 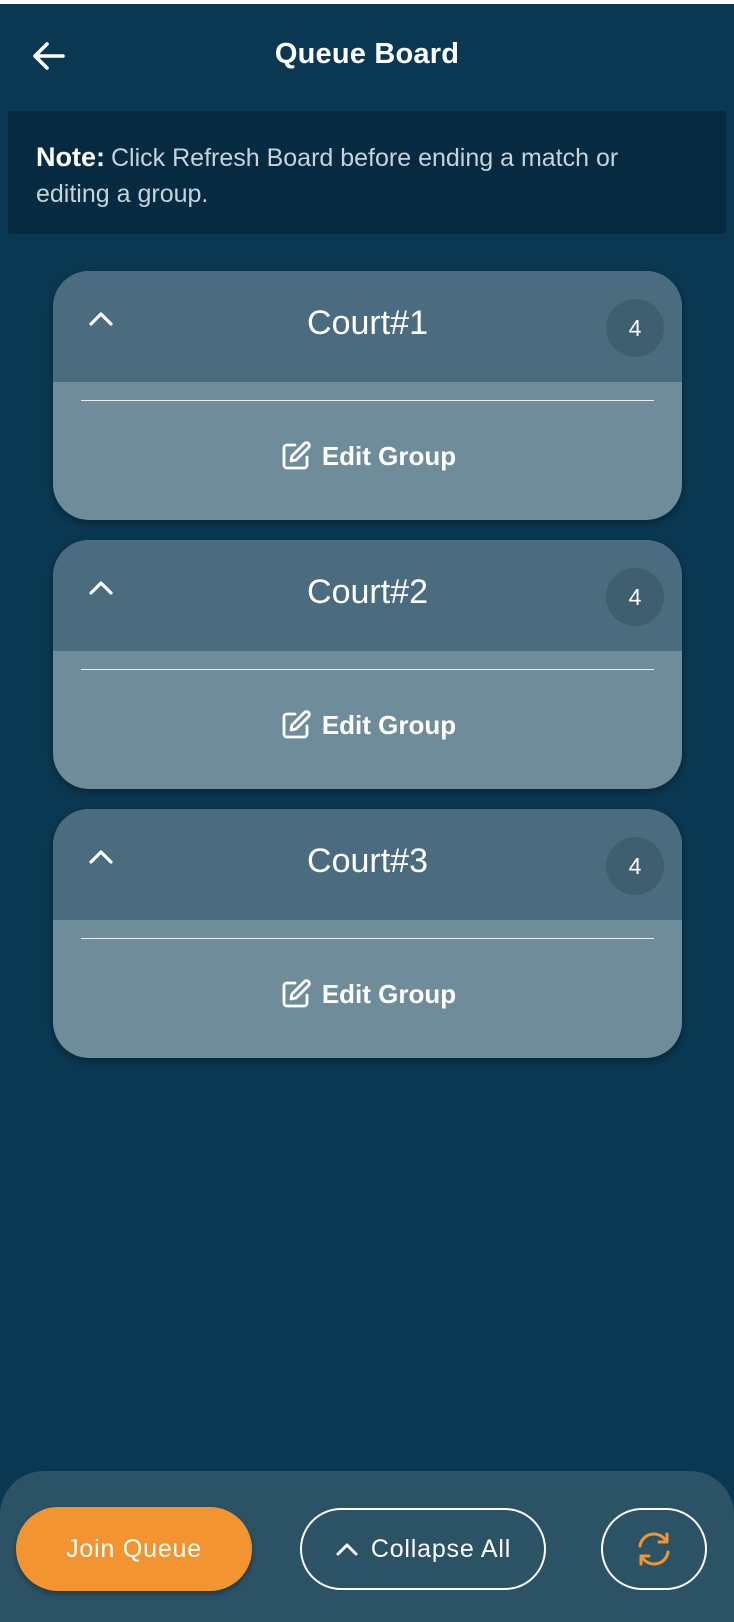 I want to click on court-card-3: Court#3 4 Edit Group, so click(x=367, y=933).